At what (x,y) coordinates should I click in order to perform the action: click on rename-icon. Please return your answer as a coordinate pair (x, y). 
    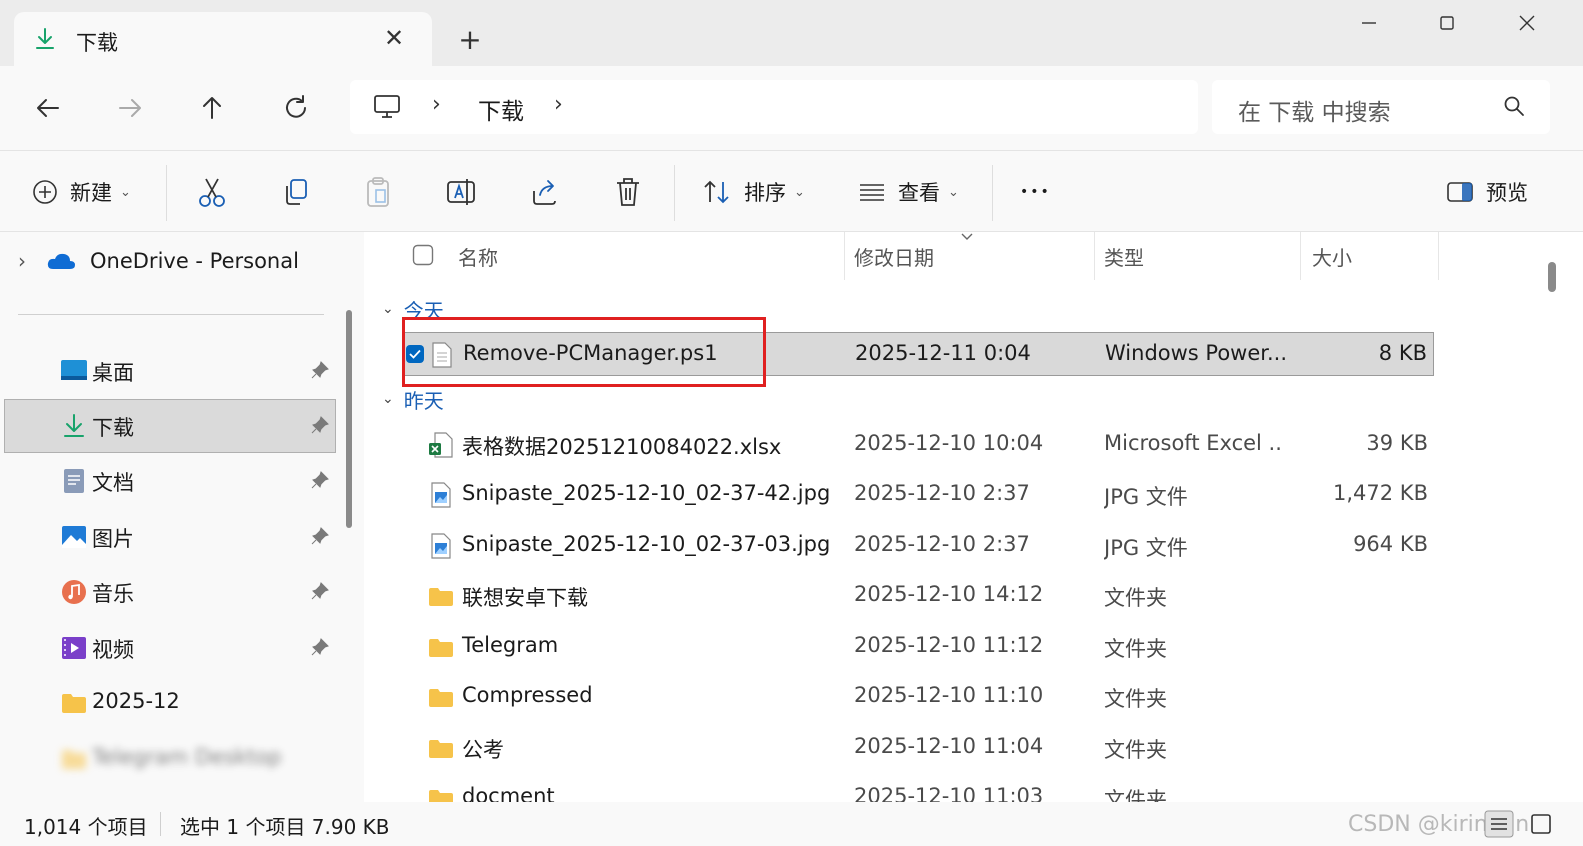
    Looking at the image, I should click on (461, 192).